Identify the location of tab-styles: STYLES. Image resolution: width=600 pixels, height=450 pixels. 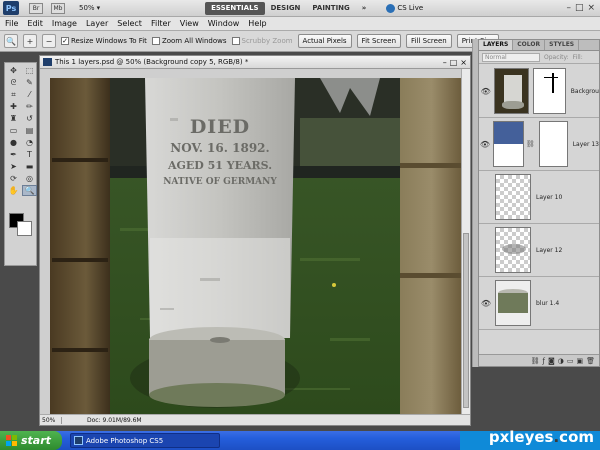
(562, 45).